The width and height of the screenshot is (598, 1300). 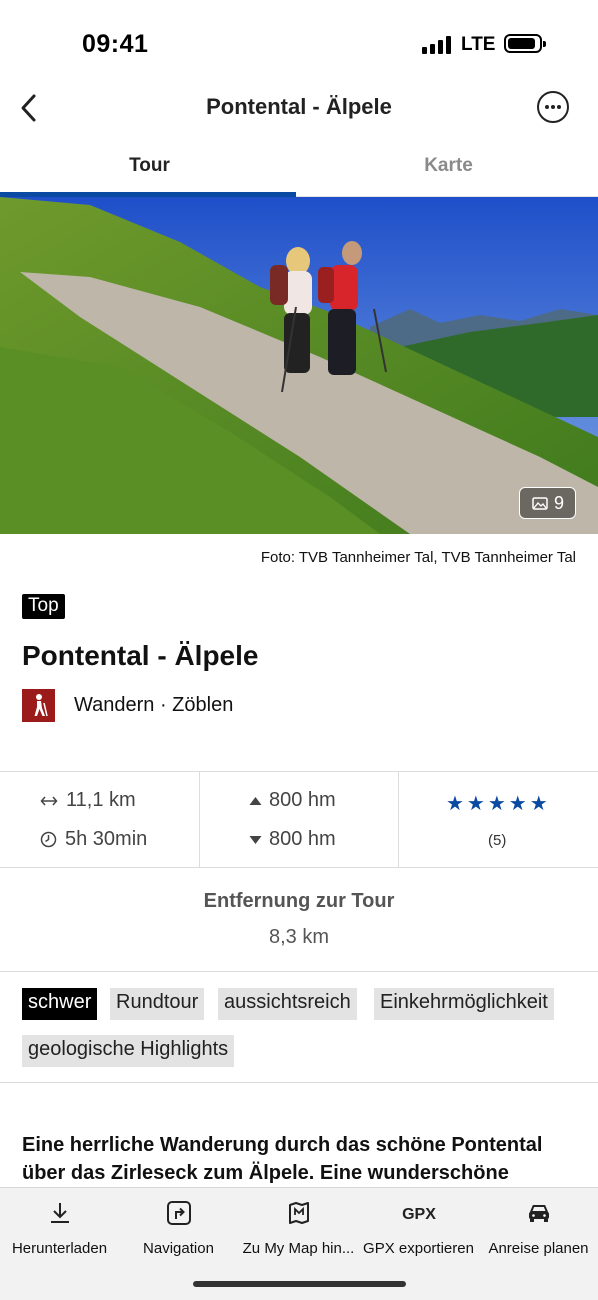 I want to click on tour-category: Wandern · Zöblen, so click(x=154, y=705).